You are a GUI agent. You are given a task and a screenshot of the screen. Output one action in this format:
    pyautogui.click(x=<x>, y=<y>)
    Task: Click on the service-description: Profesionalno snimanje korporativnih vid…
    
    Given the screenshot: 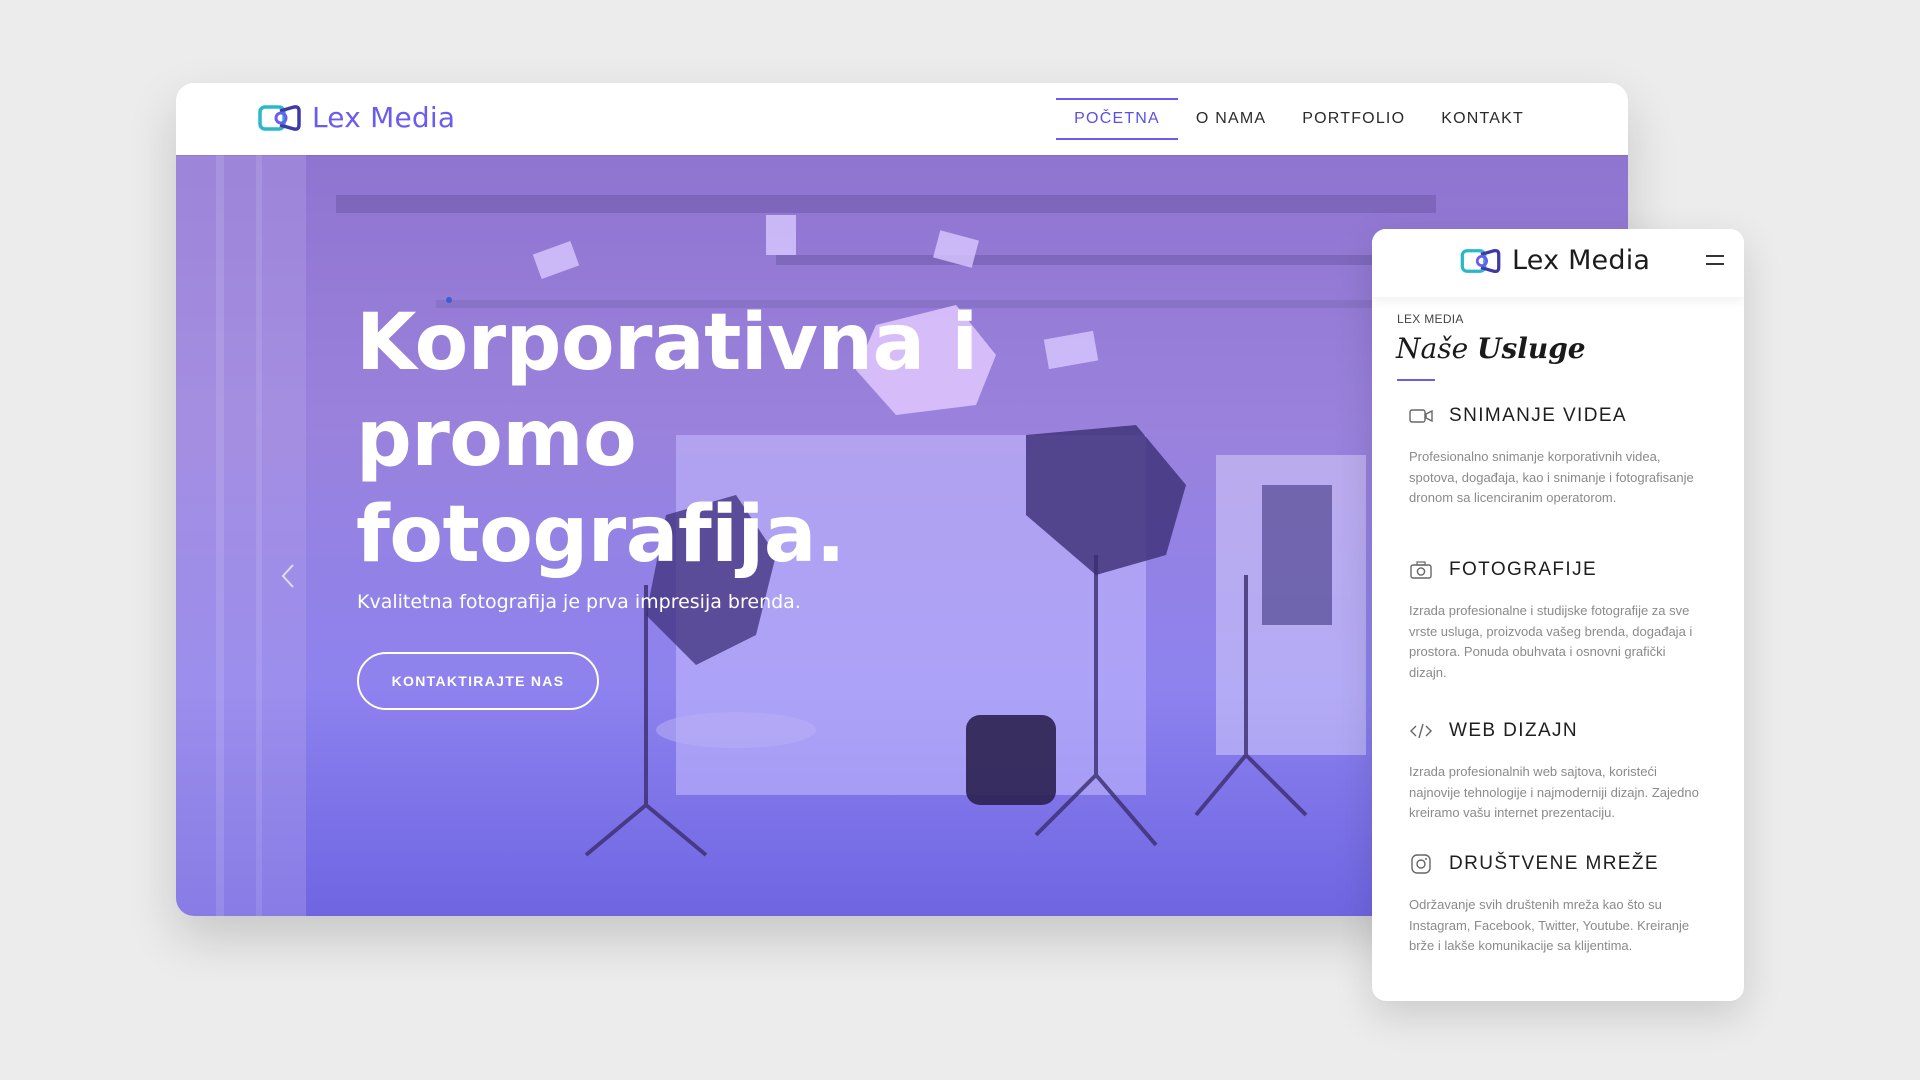 What is the action you would take?
    pyautogui.click(x=1551, y=477)
    